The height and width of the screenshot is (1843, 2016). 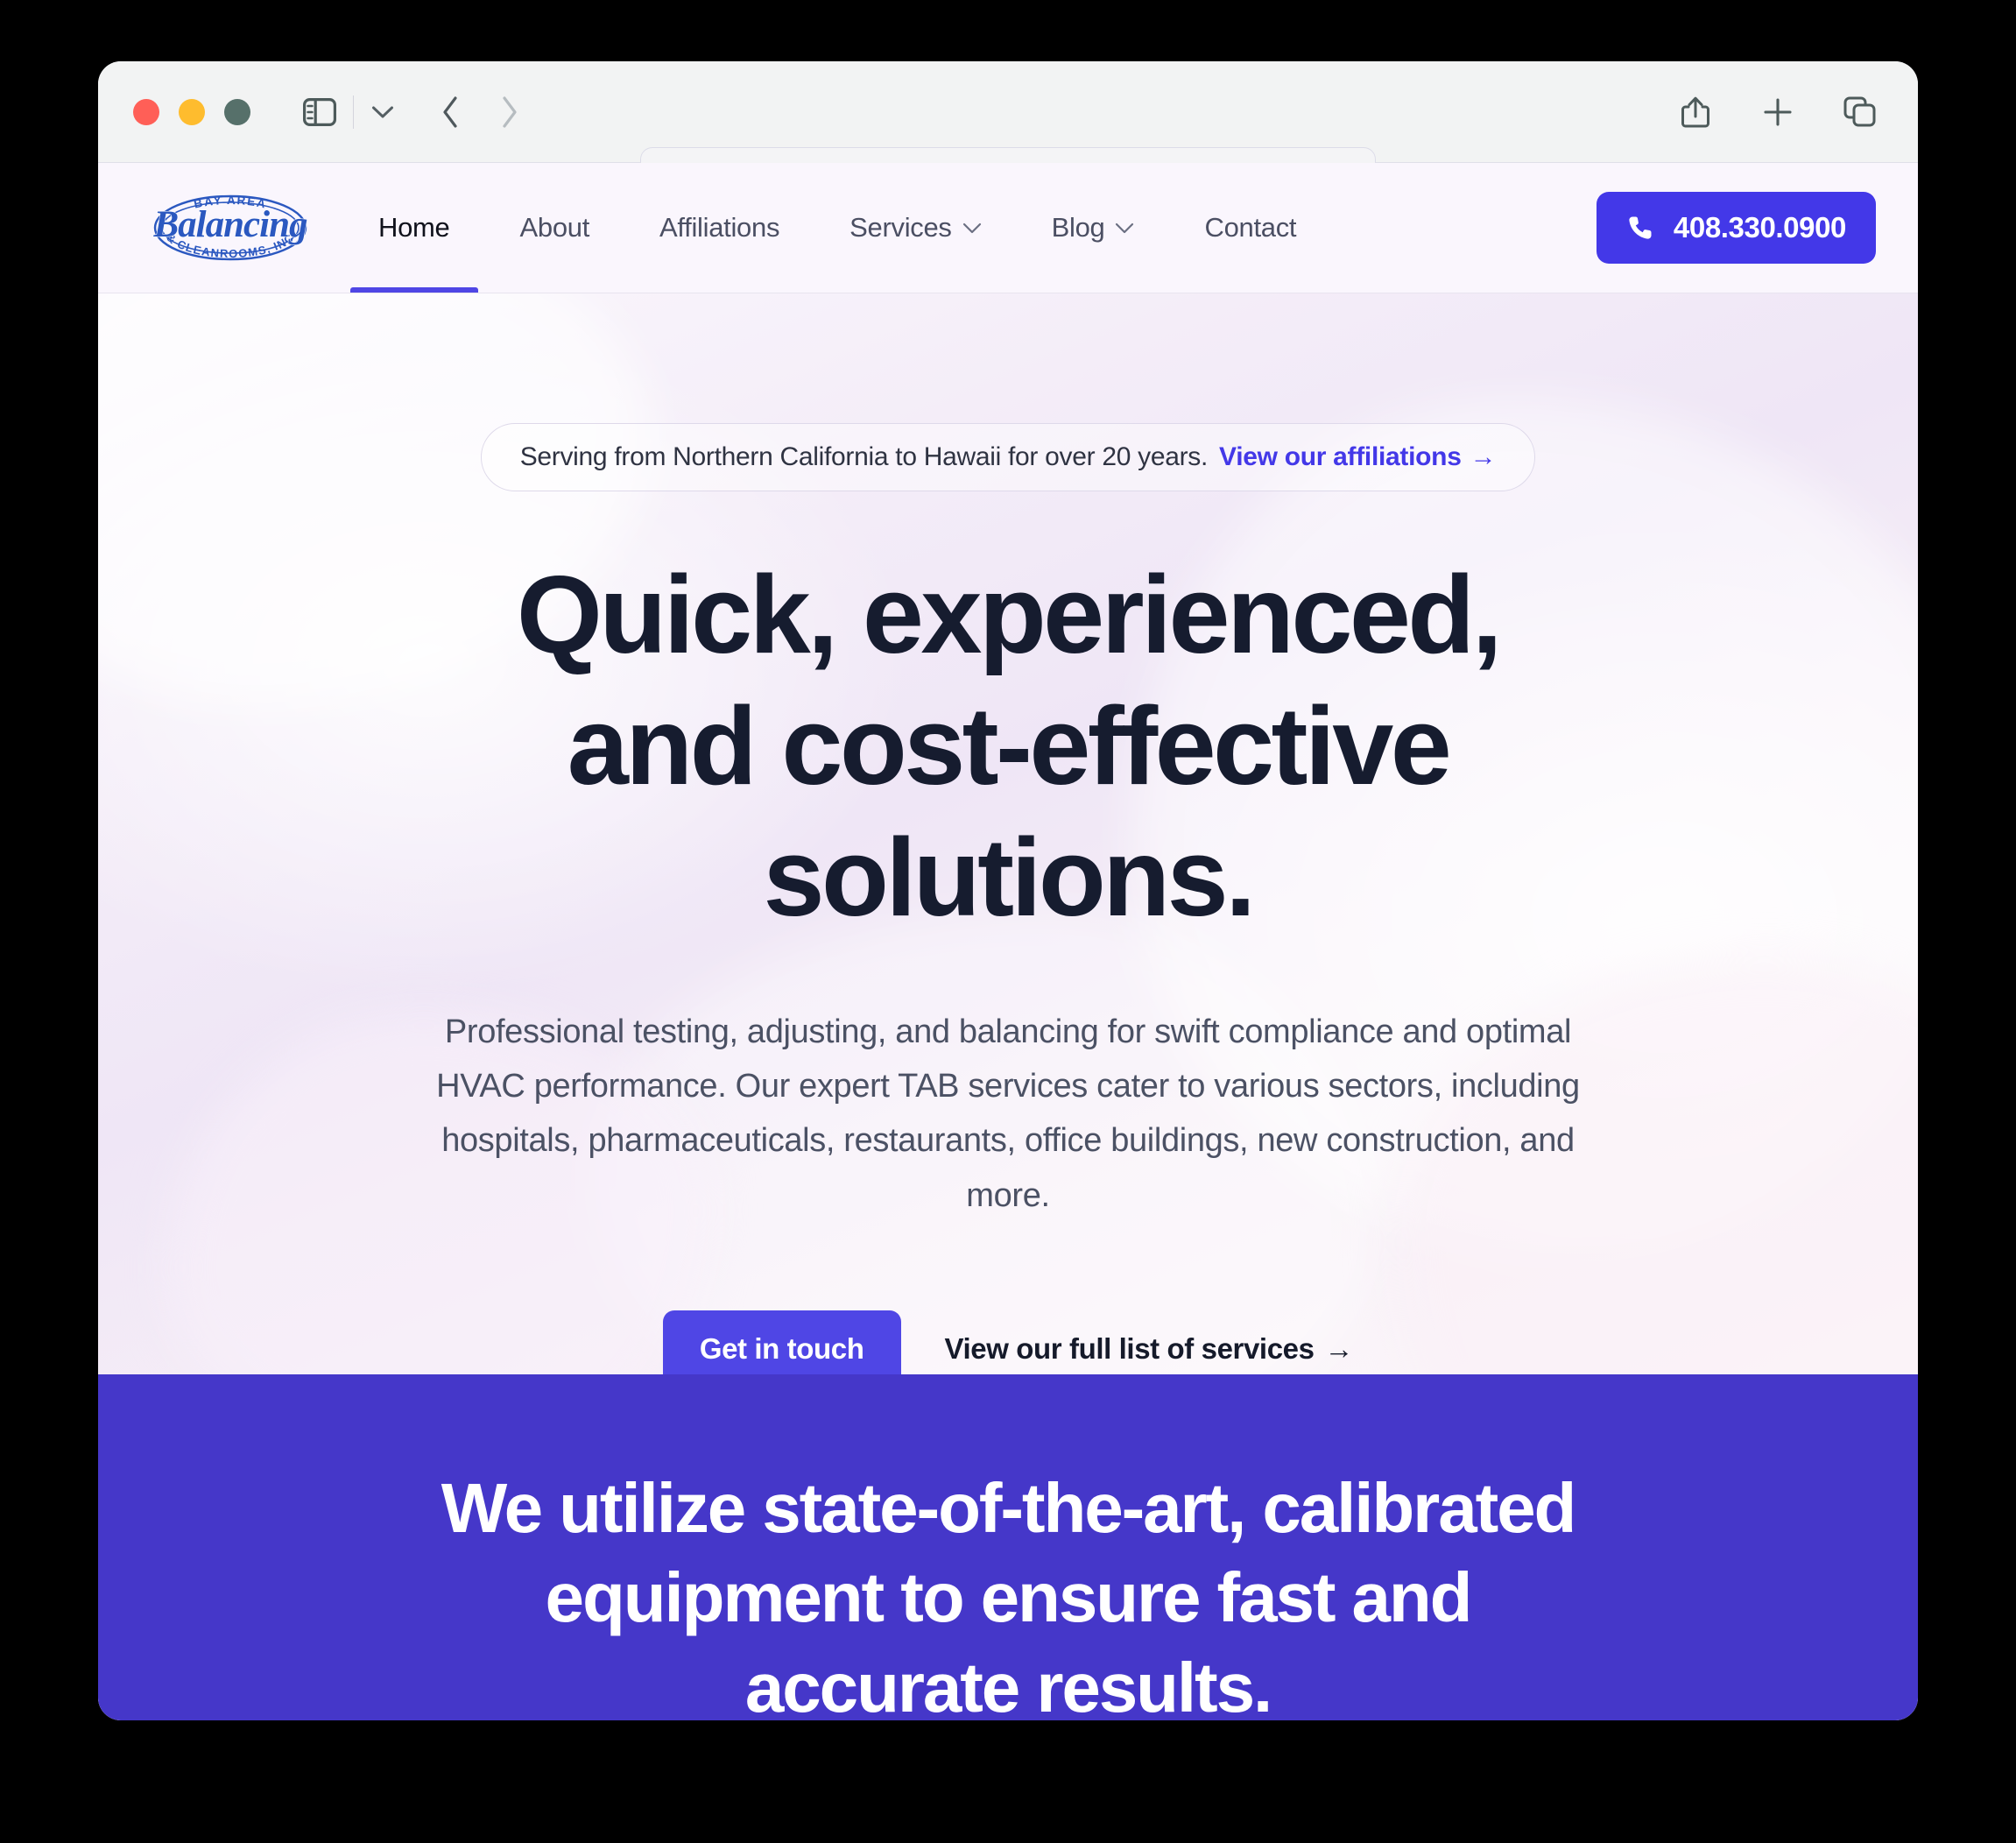 I want to click on nav-label: Contact, so click(x=1250, y=227).